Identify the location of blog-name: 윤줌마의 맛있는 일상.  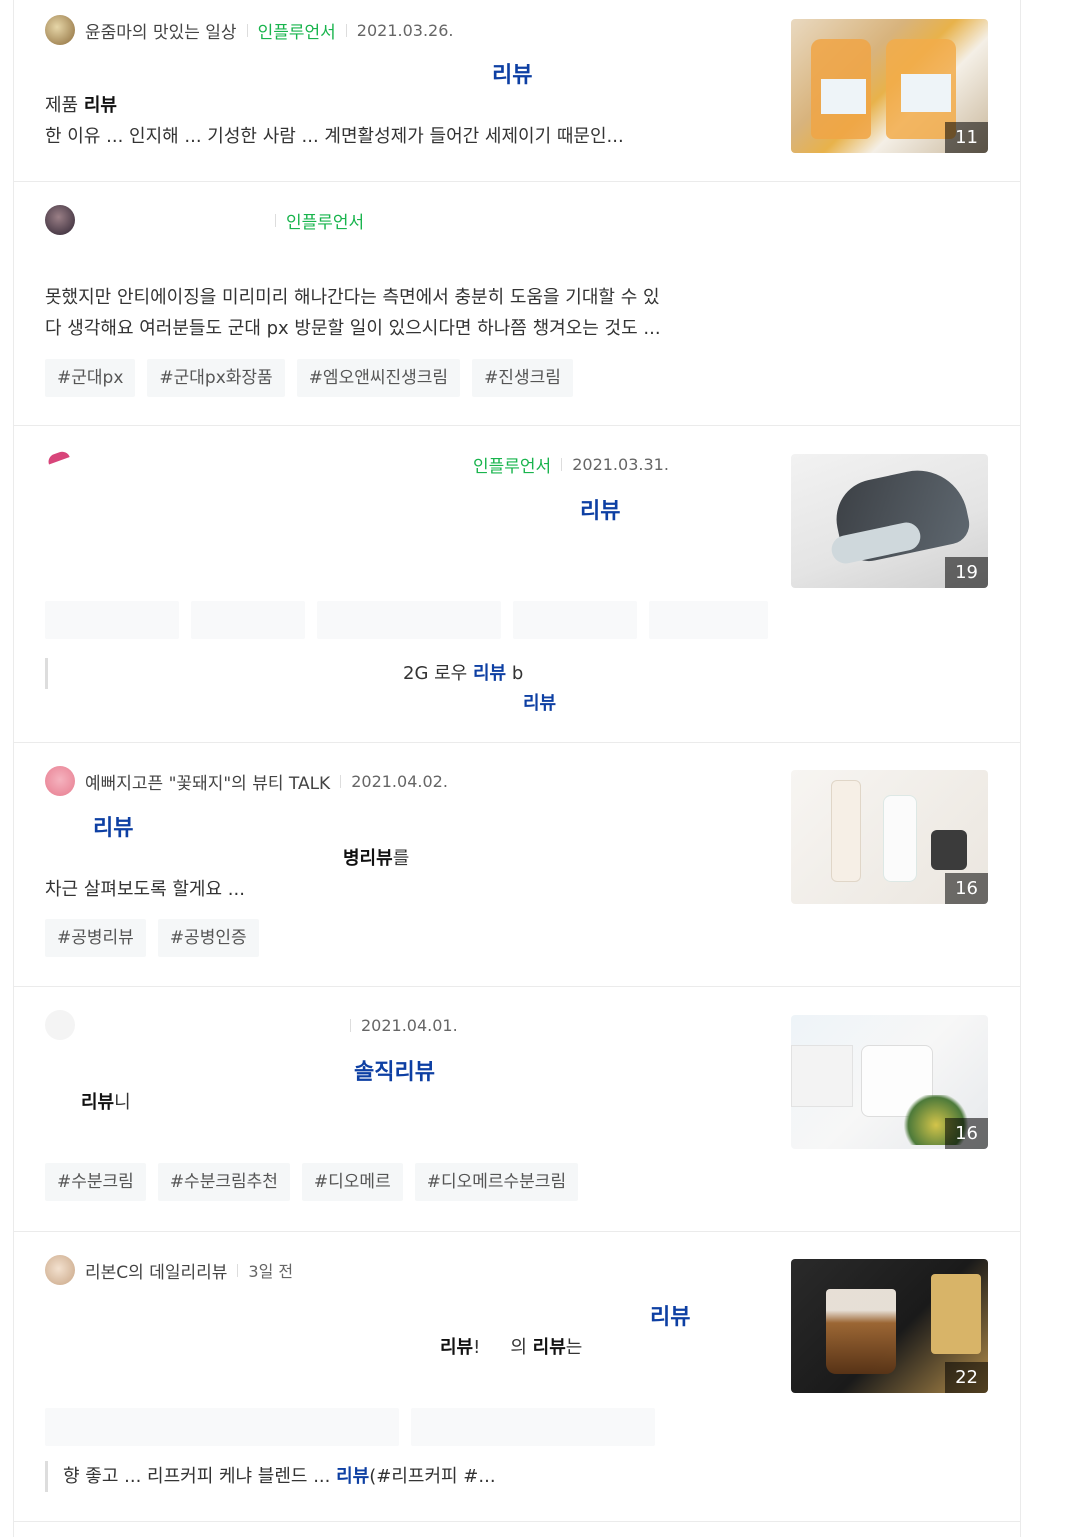
(161, 30).